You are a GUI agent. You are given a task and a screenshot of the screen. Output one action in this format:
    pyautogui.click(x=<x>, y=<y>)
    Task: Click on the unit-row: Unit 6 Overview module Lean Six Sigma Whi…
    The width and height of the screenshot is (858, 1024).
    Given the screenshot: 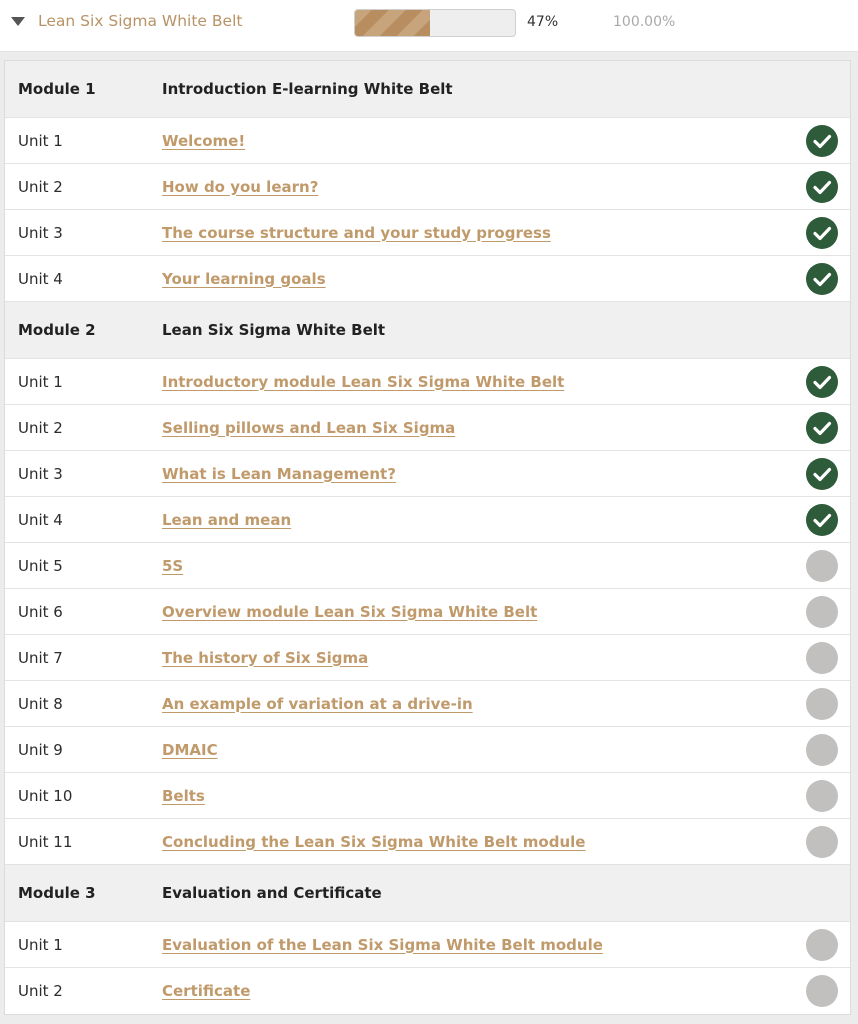 What is the action you would take?
    pyautogui.click(x=427, y=612)
    